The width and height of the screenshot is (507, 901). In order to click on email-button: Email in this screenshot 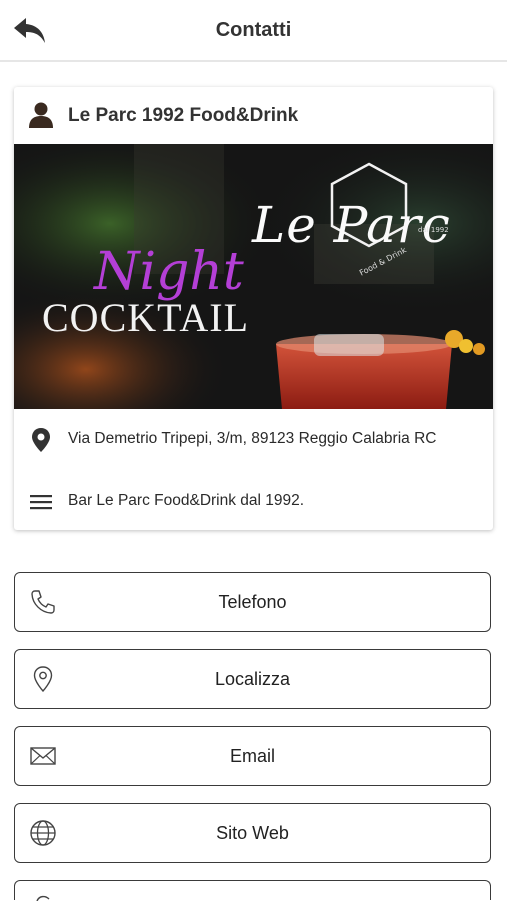, I will do `click(252, 756)`.